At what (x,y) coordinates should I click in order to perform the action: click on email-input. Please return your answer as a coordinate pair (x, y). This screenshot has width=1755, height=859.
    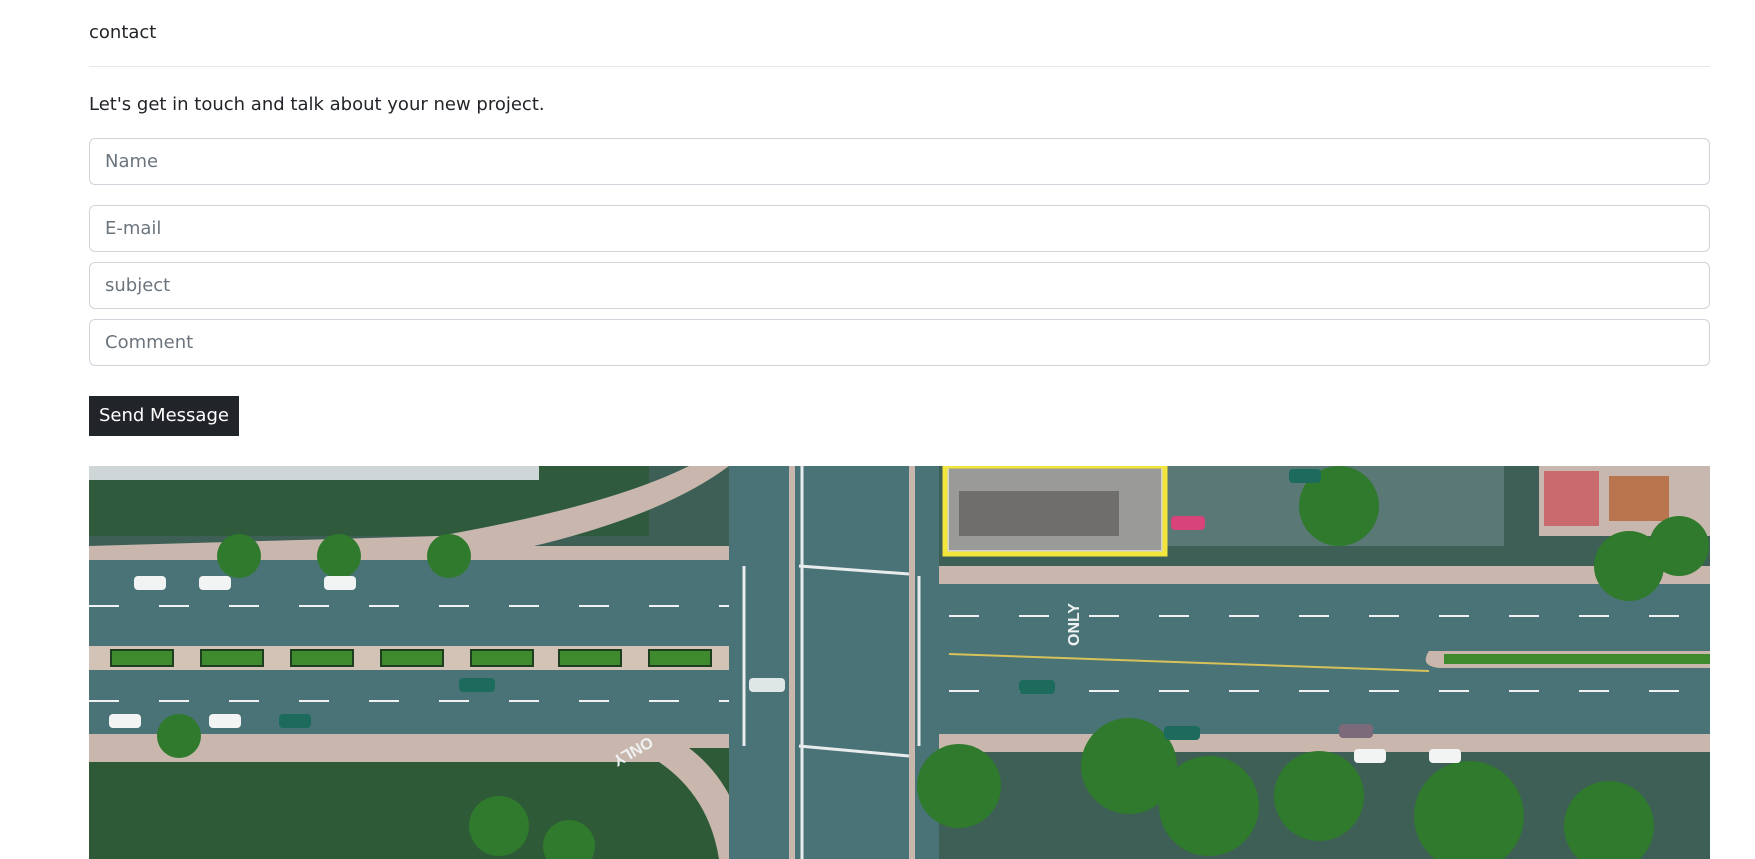
    Looking at the image, I should click on (899, 228).